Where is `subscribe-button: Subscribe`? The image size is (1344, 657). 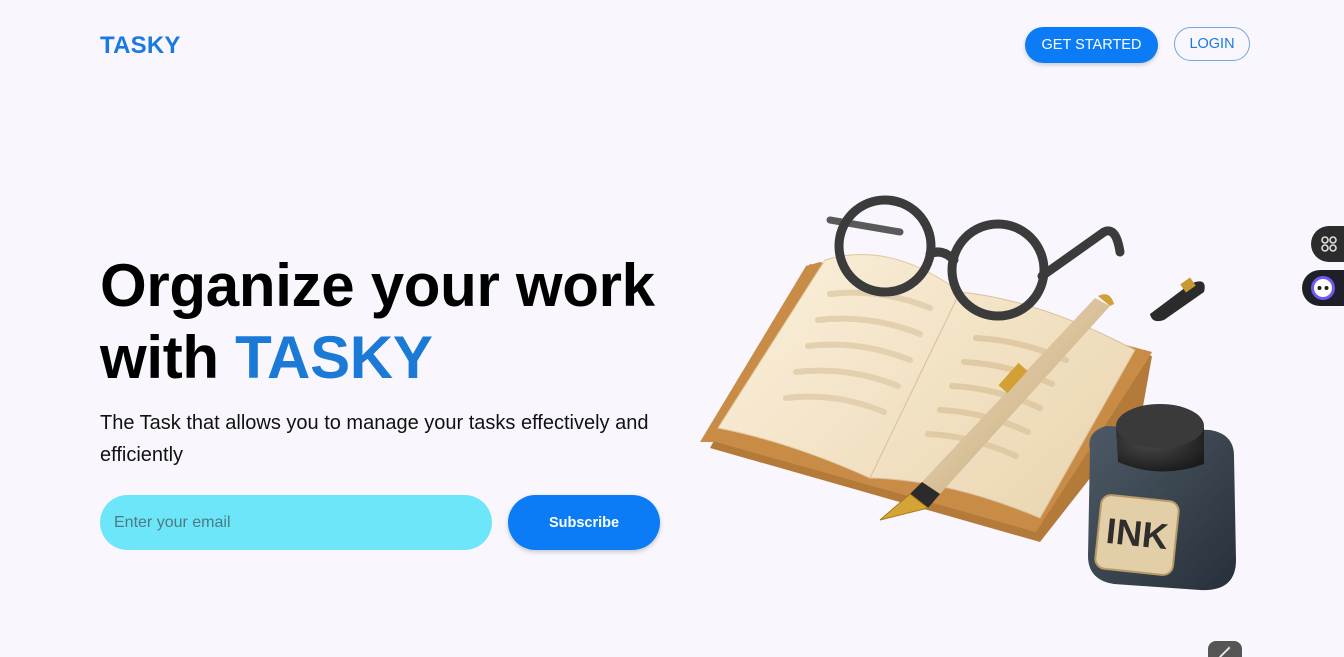 subscribe-button: Subscribe is located at coordinates (584, 522).